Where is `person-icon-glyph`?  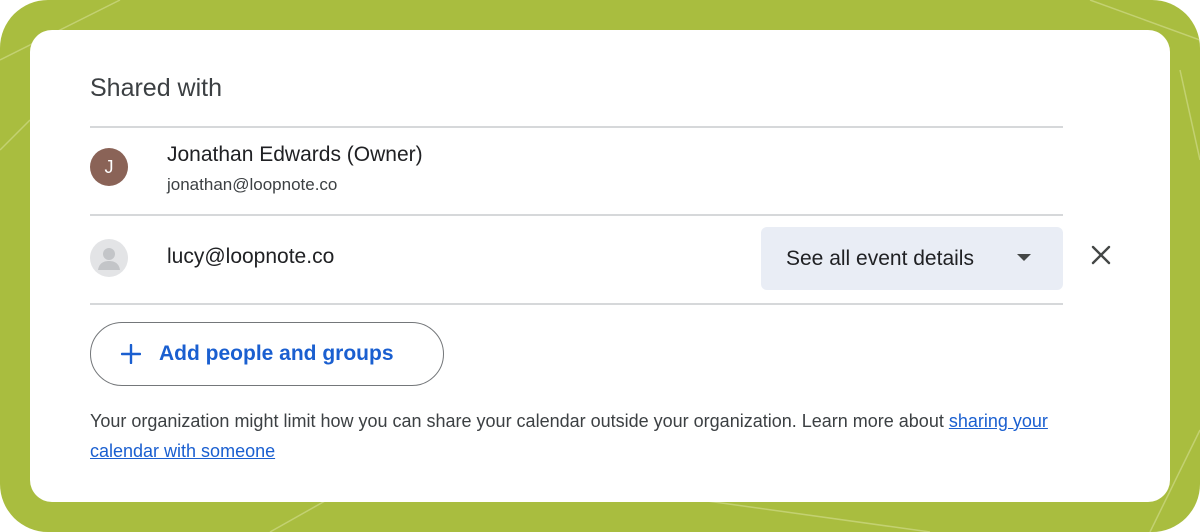
person-icon-glyph is located at coordinates (109, 259).